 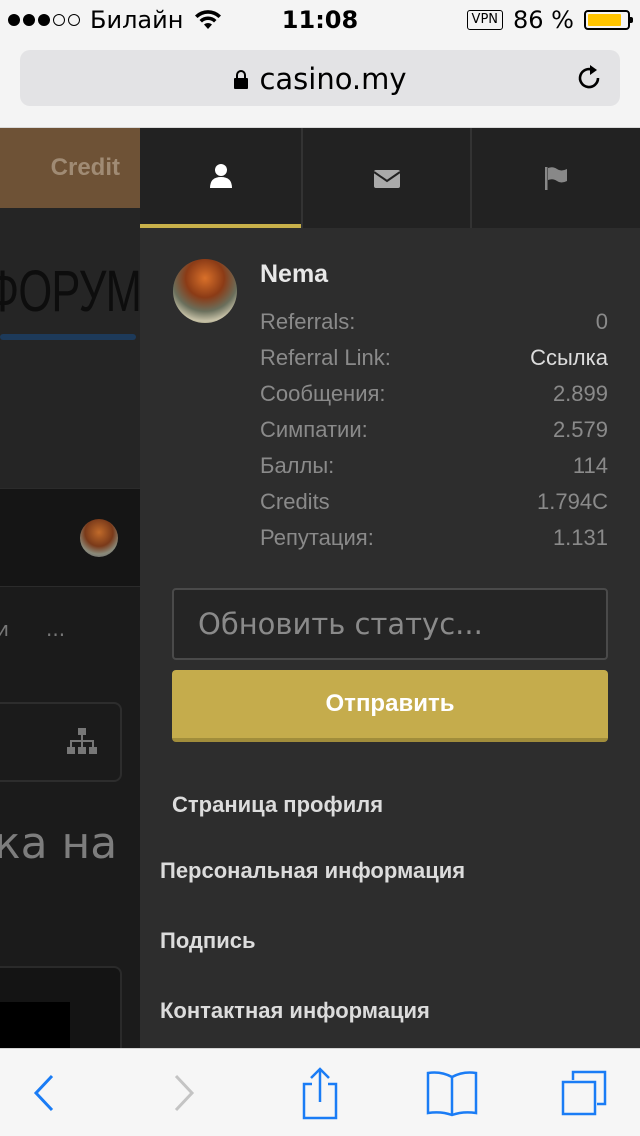 What do you see at coordinates (277, 805) in the screenshot?
I see `menu-item-profile-page: Страница профиля` at bounding box center [277, 805].